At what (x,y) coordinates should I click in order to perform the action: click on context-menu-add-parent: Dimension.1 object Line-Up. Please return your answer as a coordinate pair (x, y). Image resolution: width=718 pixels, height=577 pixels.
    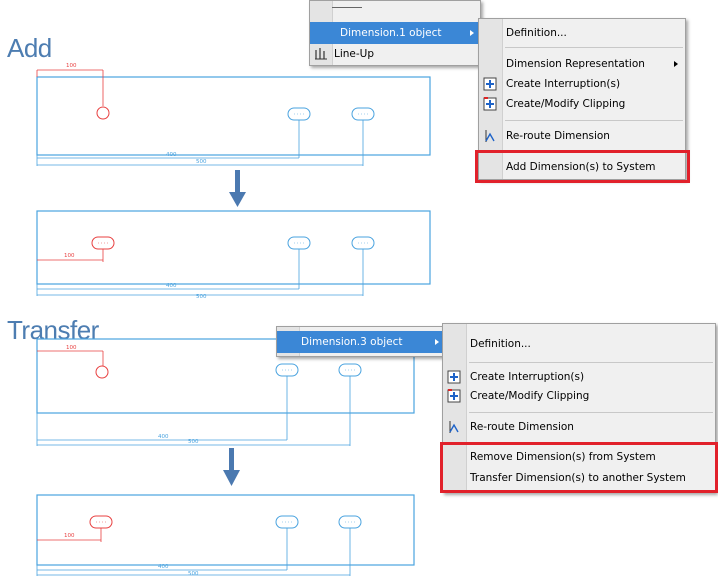
    Looking at the image, I should click on (395, 33).